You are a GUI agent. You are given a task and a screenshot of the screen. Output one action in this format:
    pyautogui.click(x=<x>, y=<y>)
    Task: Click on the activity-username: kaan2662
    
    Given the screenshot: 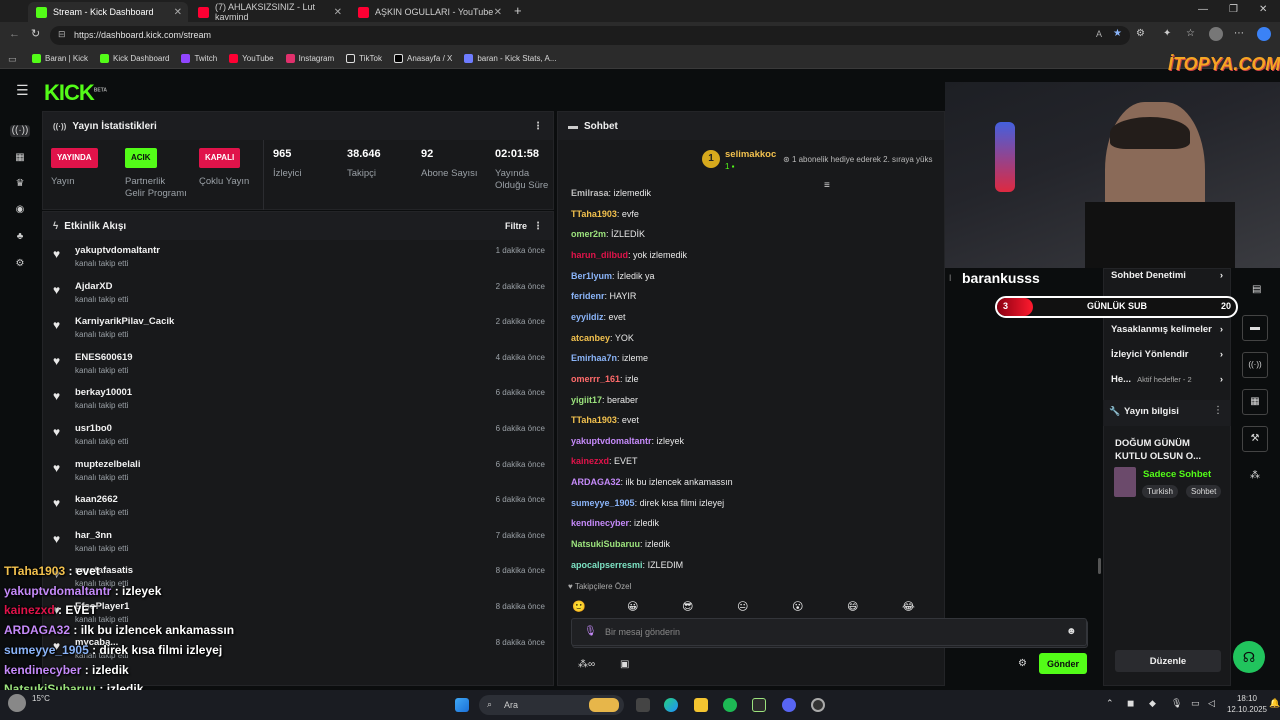 What is the action you would take?
    pyautogui.click(x=96, y=499)
    